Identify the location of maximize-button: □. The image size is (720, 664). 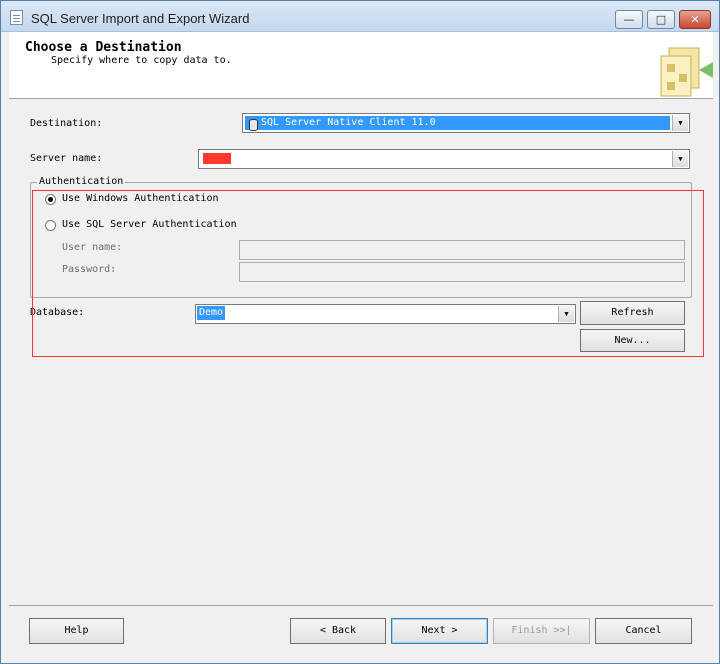
(661, 19).